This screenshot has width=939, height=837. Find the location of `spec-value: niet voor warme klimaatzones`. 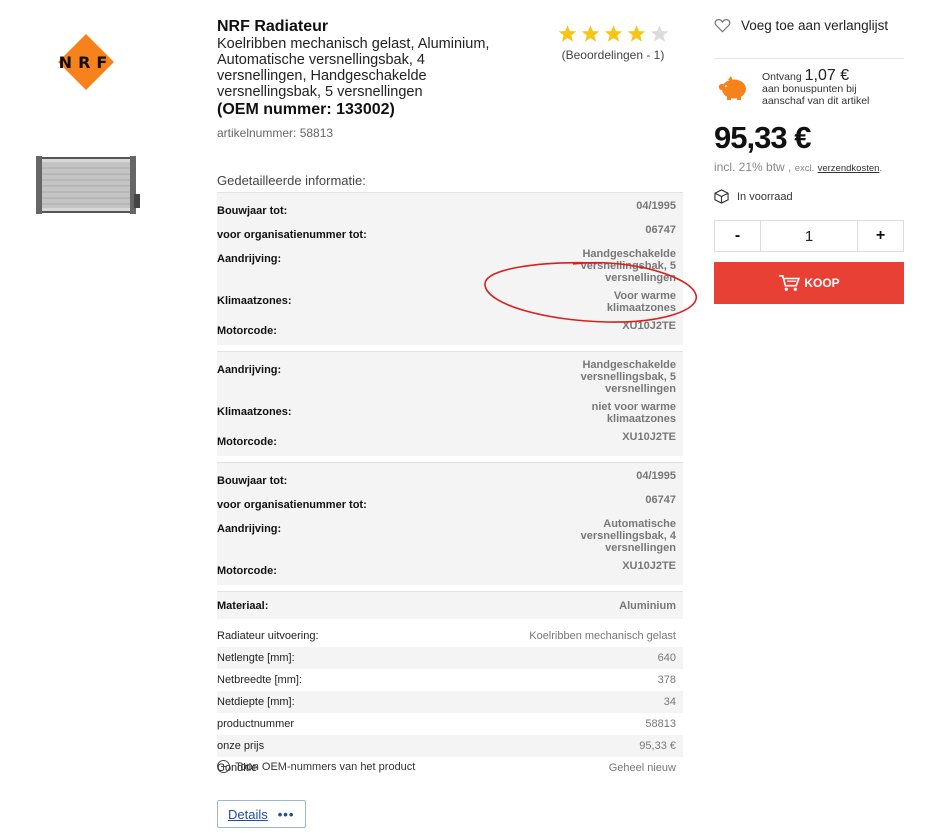

spec-value: niet voor warme klimaatzones is located at coordinates (633, 413).